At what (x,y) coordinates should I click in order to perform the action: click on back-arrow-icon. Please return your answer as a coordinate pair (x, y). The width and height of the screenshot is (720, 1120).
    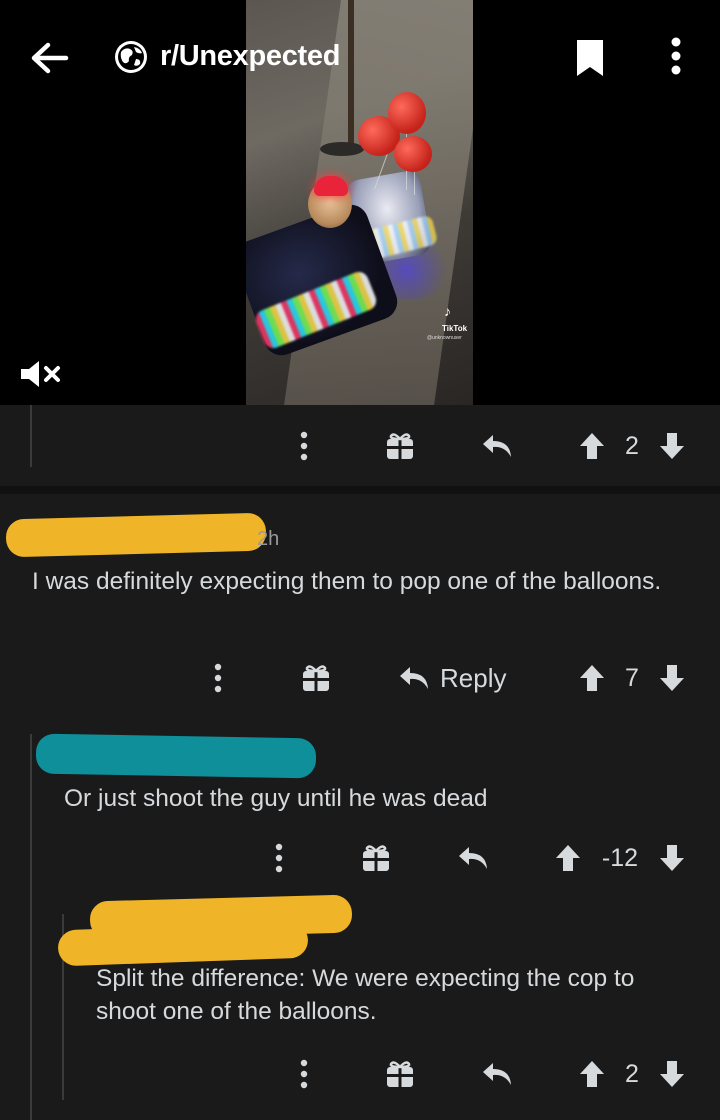
    Looking at the image, I should click on (50, 58).